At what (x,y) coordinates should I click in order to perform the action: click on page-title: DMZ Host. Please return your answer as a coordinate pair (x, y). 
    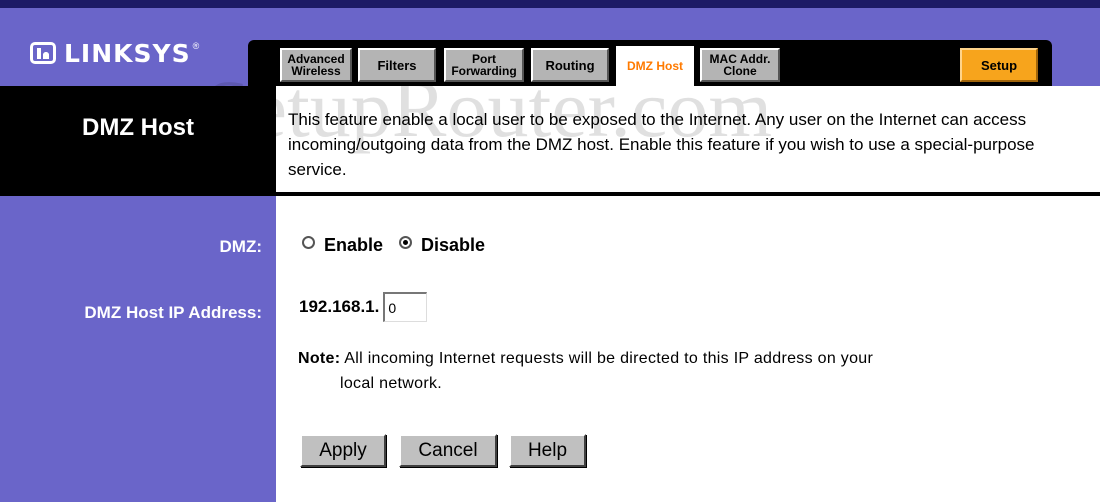
    Looking at the image, I should click on (138, 127).